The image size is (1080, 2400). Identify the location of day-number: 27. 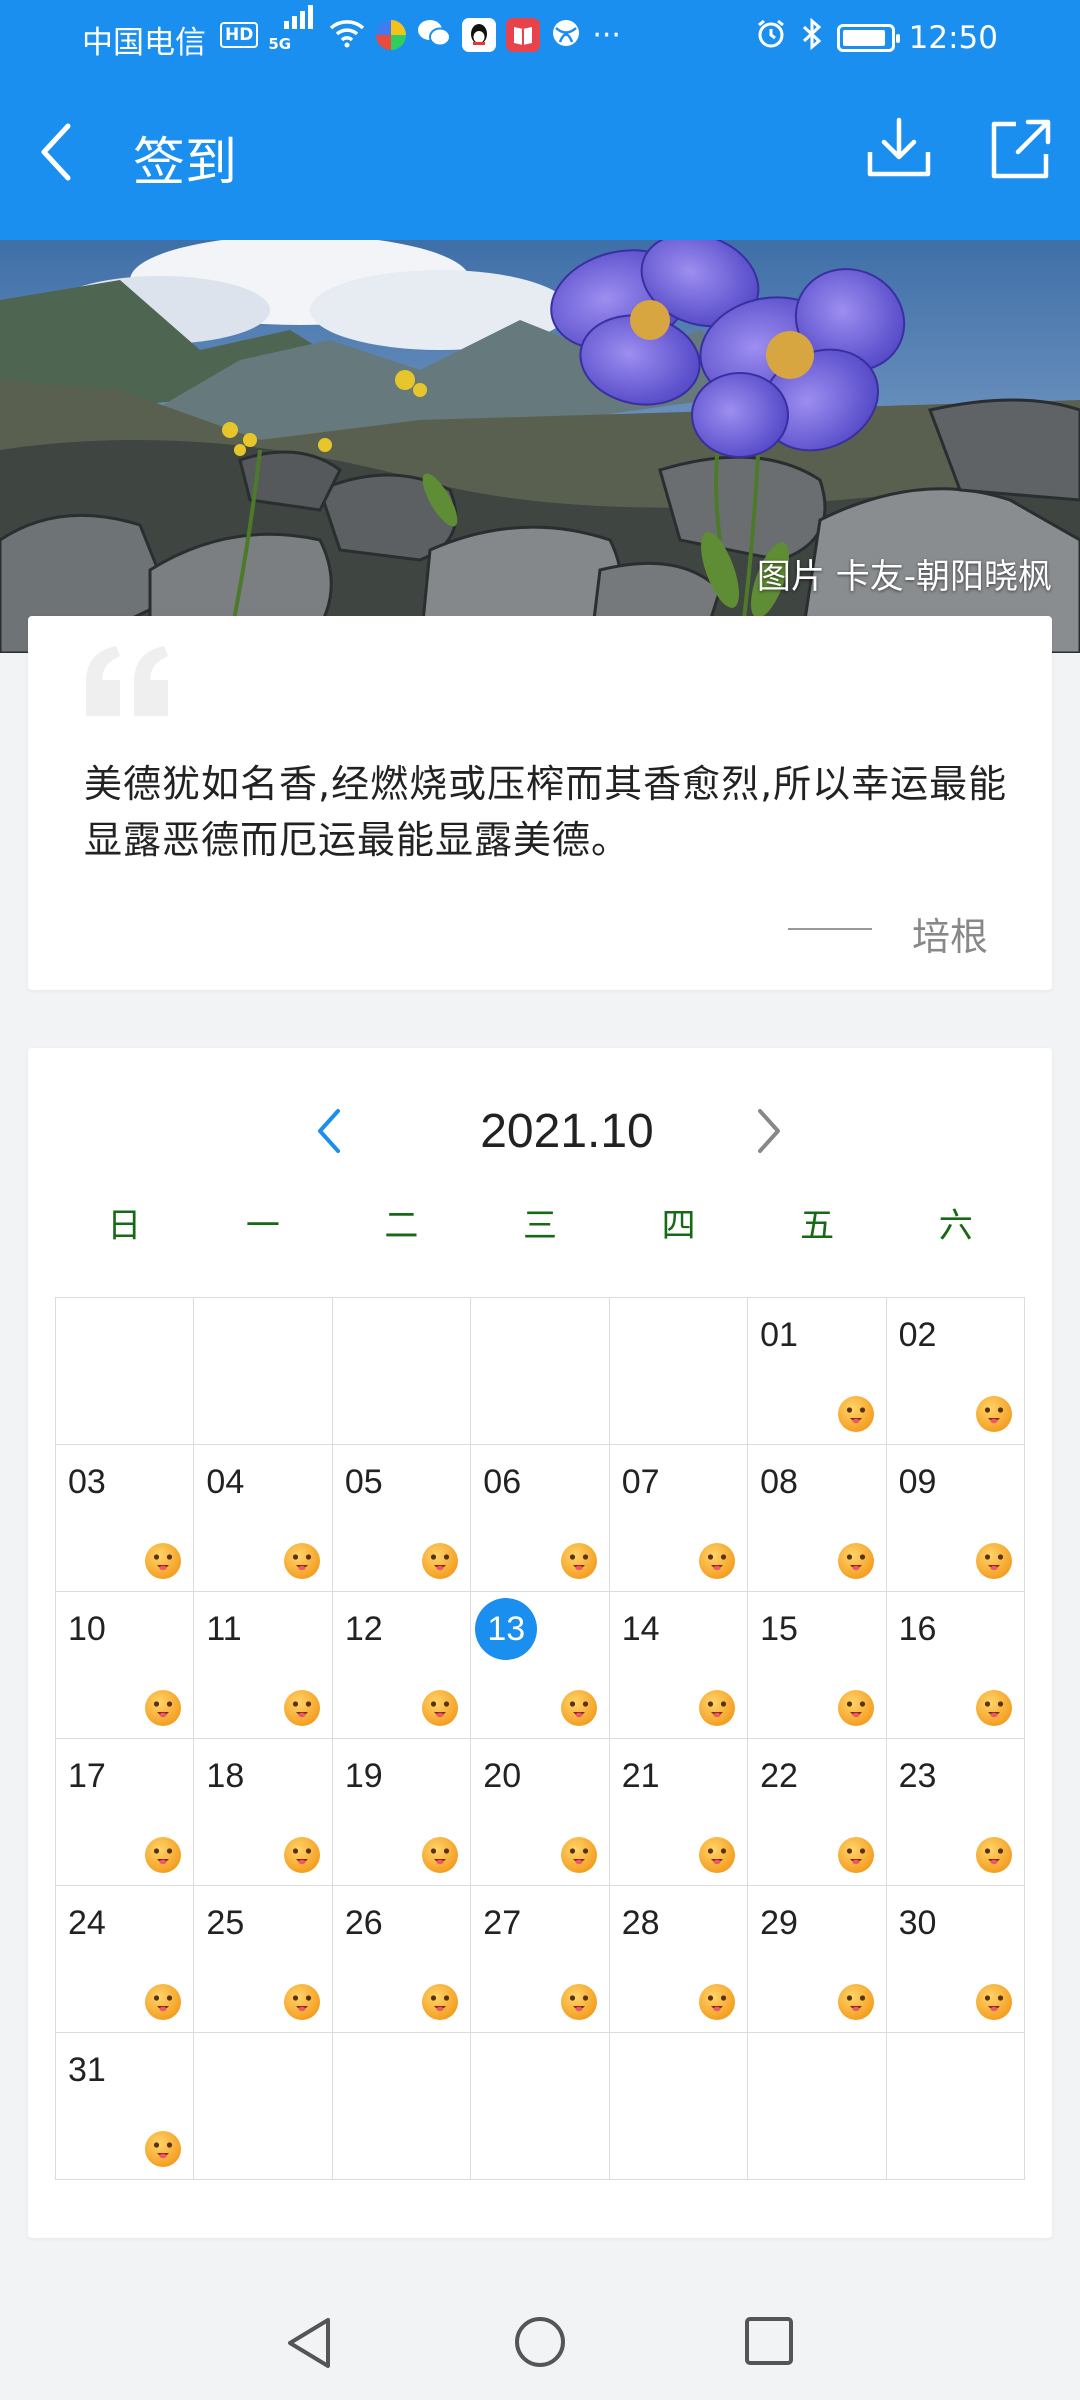
(502, 1923).